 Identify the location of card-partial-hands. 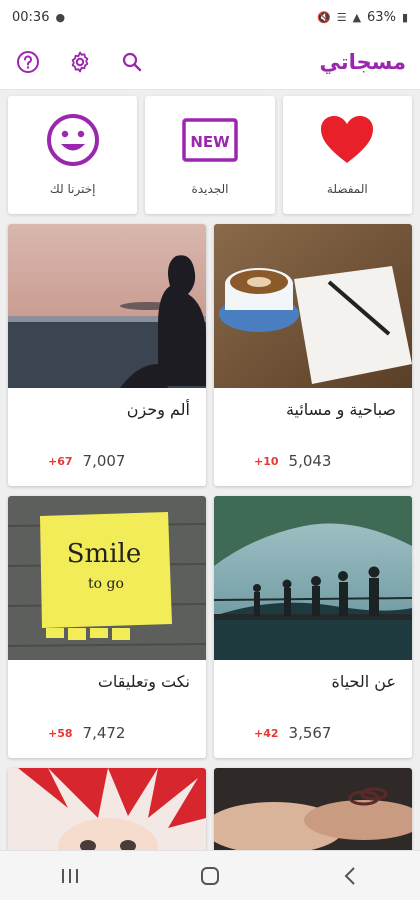
(313, 813).